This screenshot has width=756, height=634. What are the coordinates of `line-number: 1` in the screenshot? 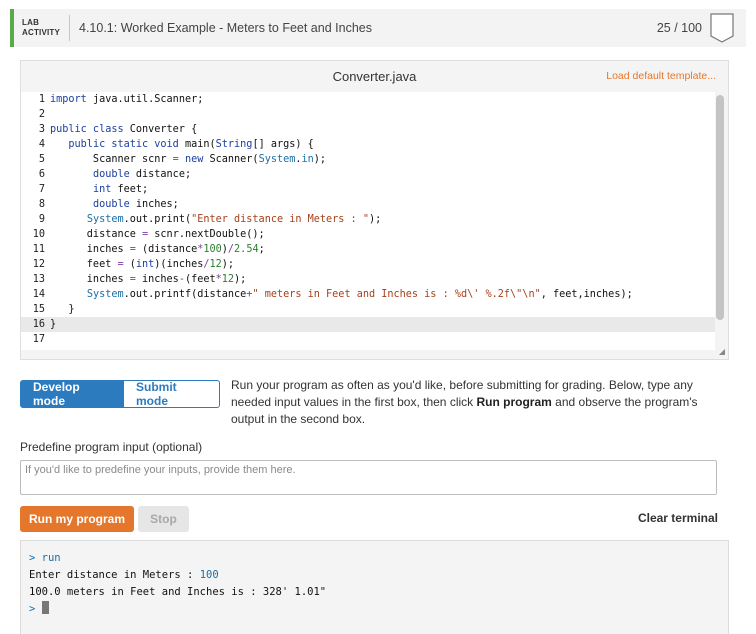 It's located at (41, 99).